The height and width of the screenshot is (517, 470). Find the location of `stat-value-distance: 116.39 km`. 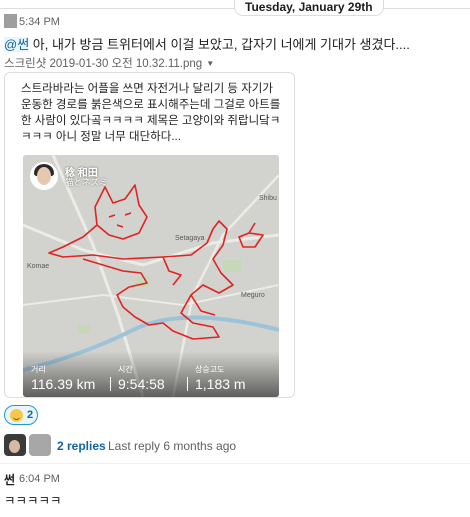

stat-value-distance: 116.39 km is located at coordinates (63, 384).